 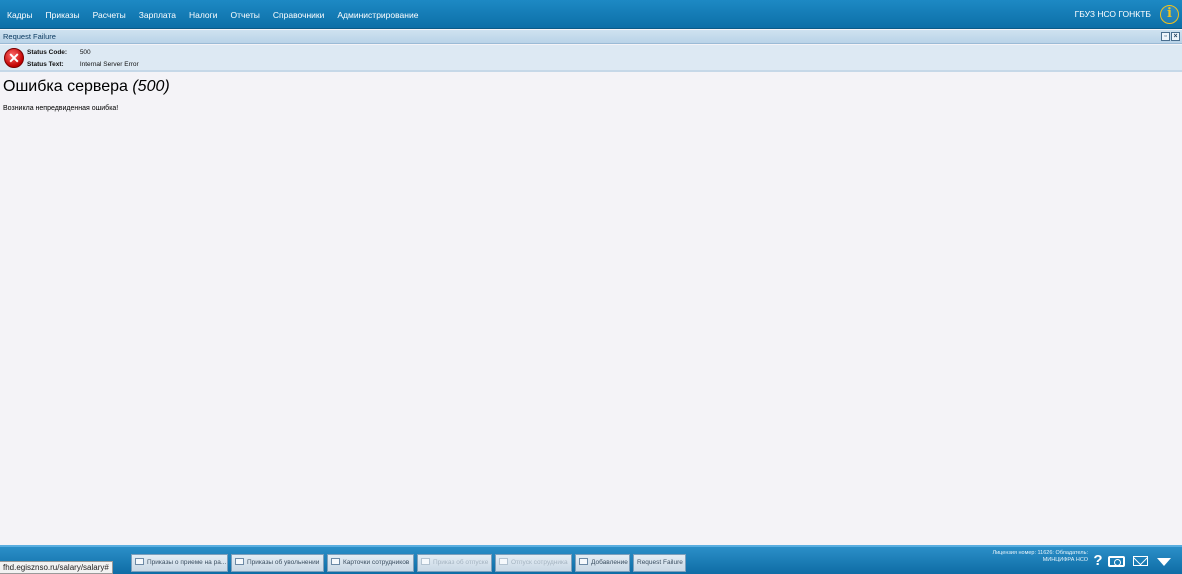 I want to click on error-message: Возникла непредвиденная ошибка!, so click(x=61, y=108).